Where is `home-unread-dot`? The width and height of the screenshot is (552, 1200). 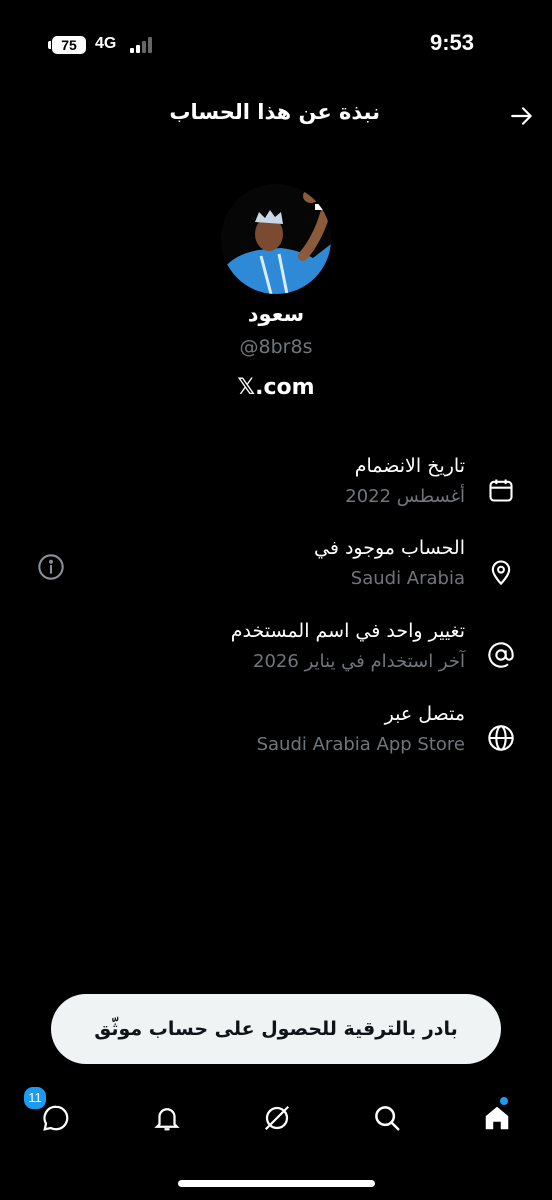
home-unread-dot is located at coordinates (504, 1101).